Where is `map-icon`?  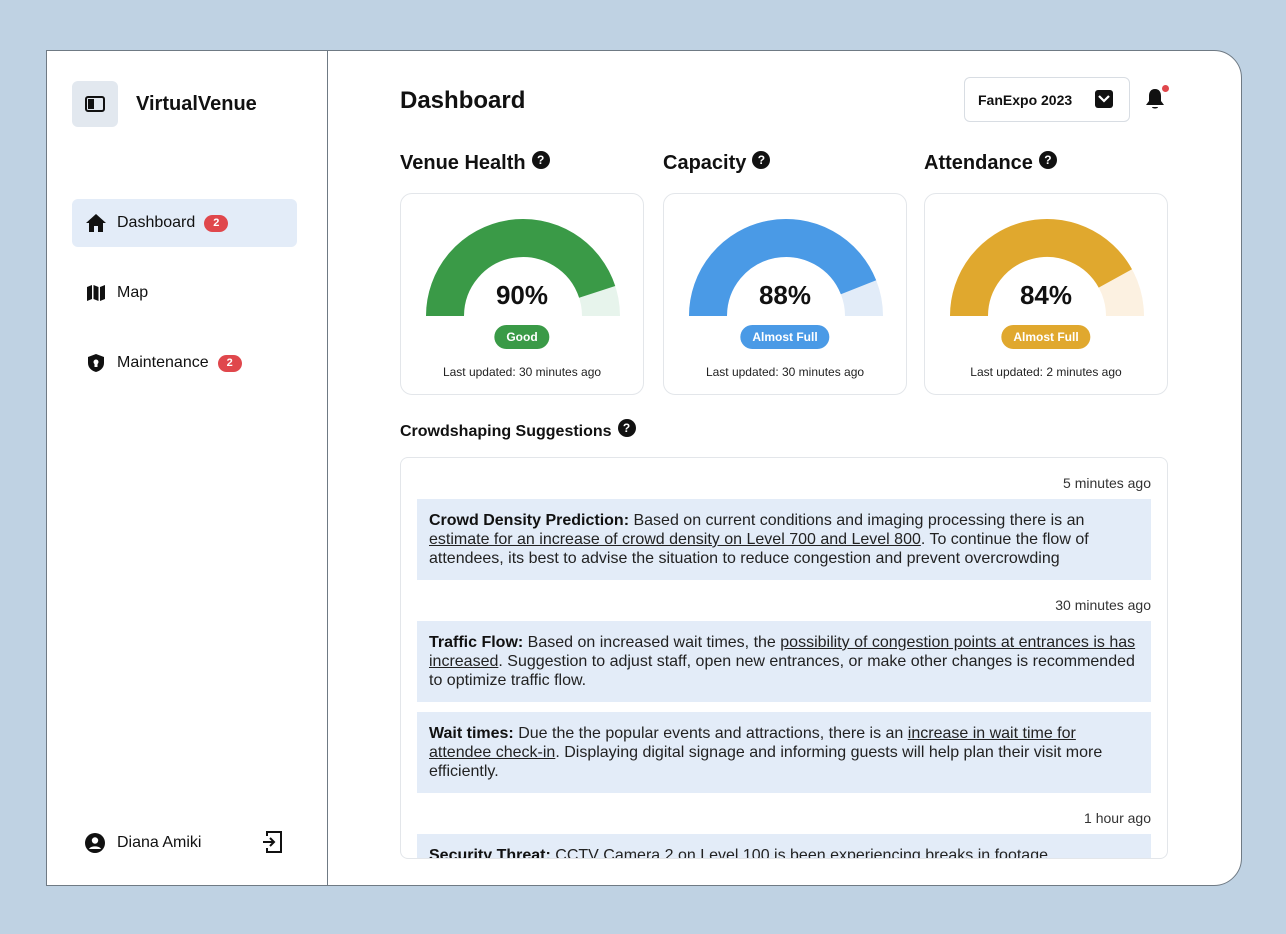
map-icon is located at coordinates (96, 293).